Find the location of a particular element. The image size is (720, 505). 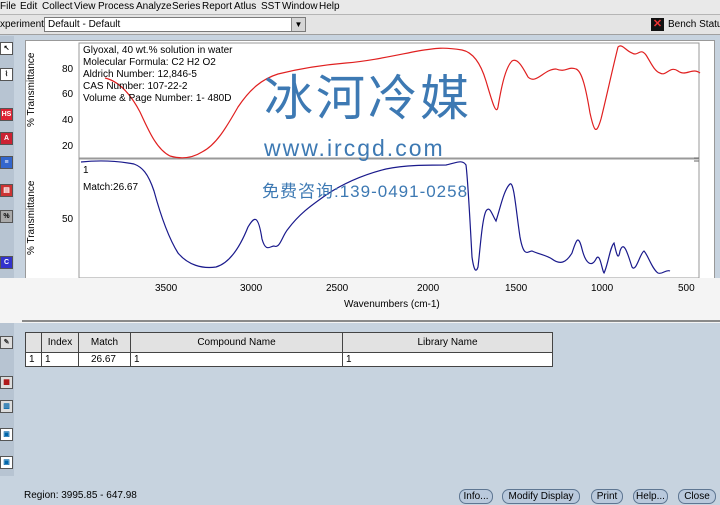

top-ytick: 20 is located at coordinates (68, 146).